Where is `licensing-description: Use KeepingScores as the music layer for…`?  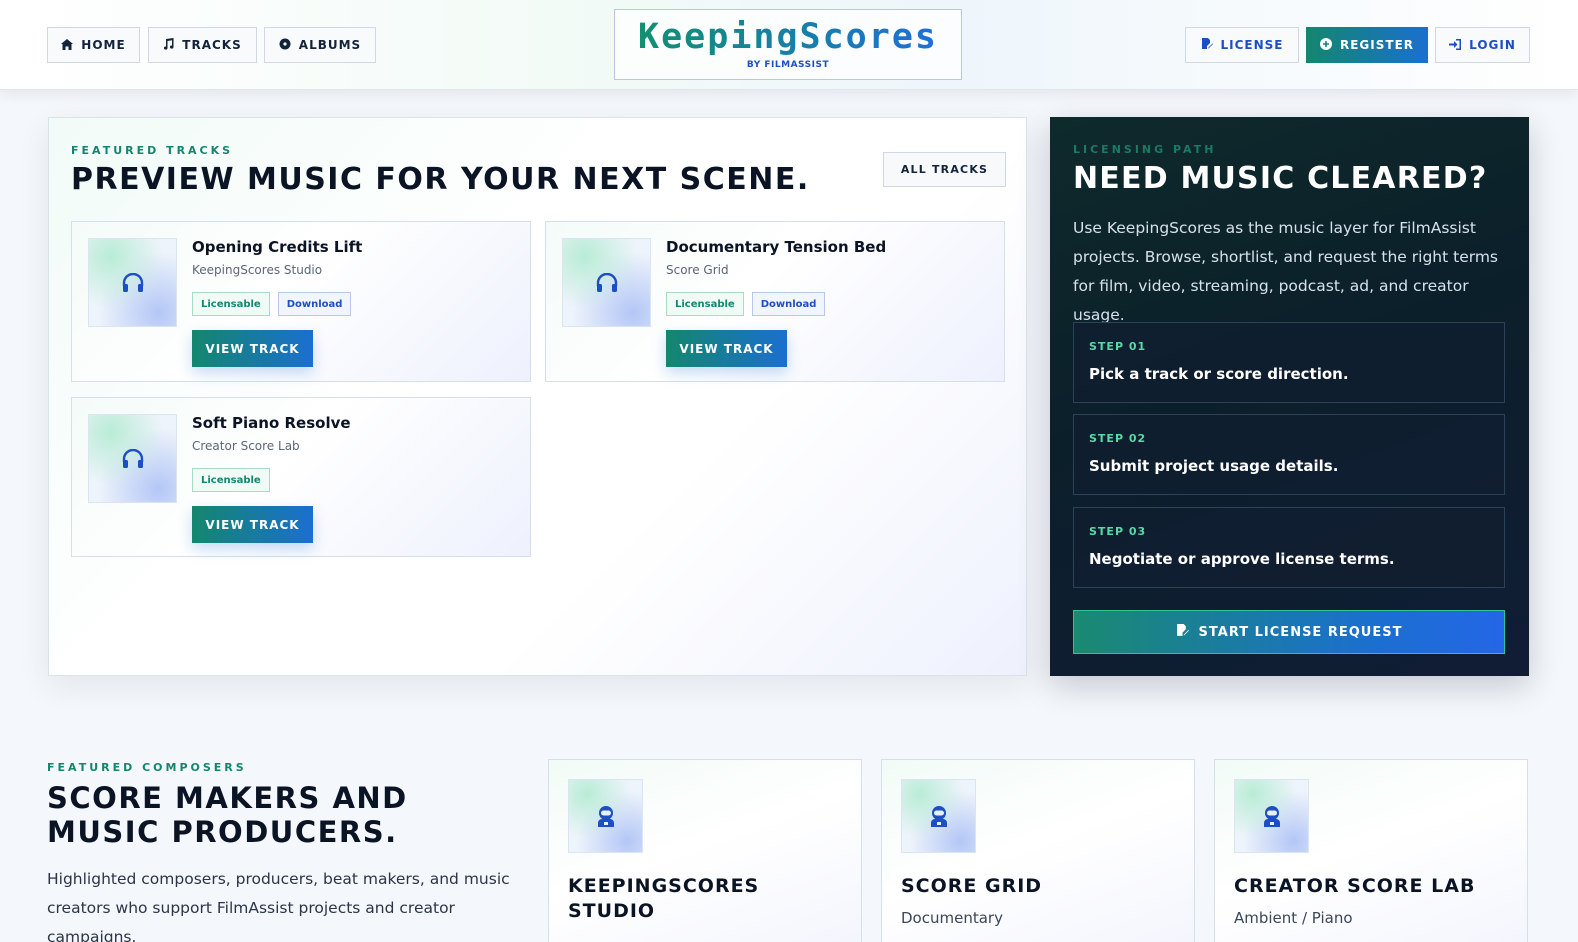 licensing-description: Use KeepingScores as the music layer for… is located at coordinates (1286, 271).